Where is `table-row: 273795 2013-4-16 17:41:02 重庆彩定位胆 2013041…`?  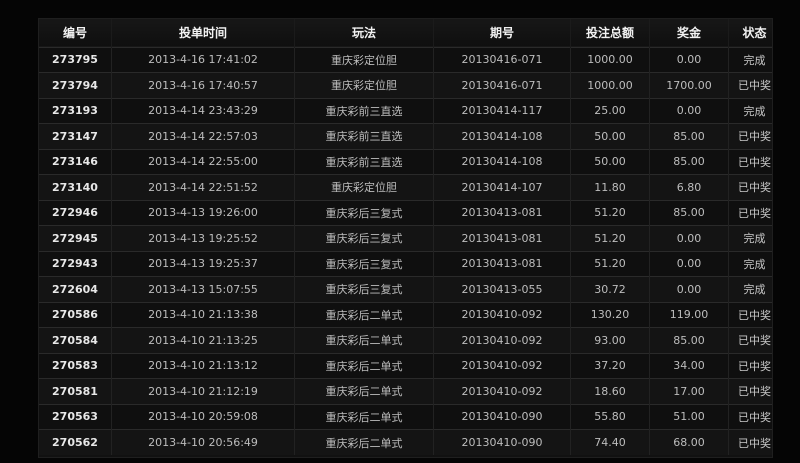
table-row: 273795 2013-4-16 17:41:02 重庆彩定位胆 2013041… is located at coordinates (405, 59).